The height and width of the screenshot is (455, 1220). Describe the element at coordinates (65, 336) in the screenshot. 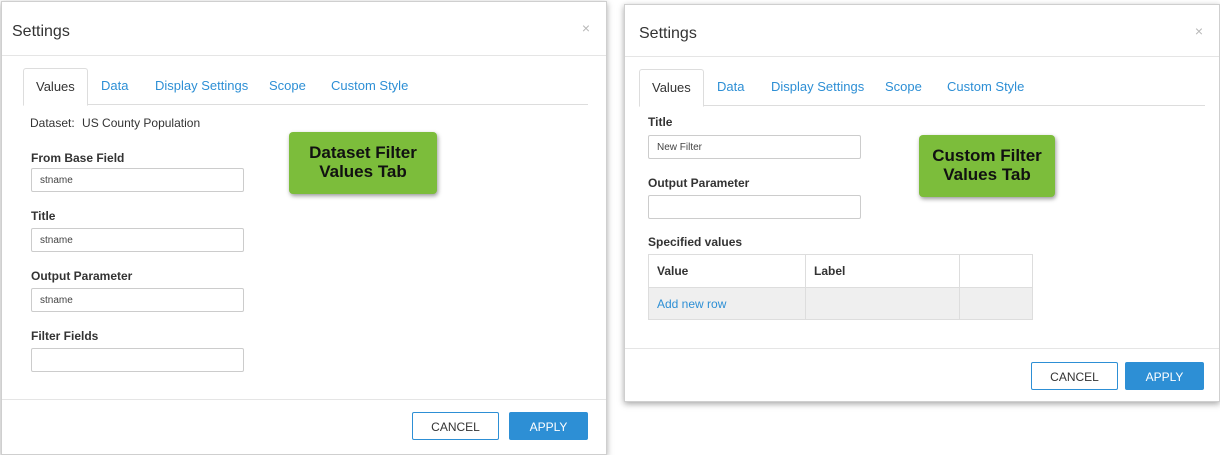

I see `filter-fields-label: Filter Fields` at that location.